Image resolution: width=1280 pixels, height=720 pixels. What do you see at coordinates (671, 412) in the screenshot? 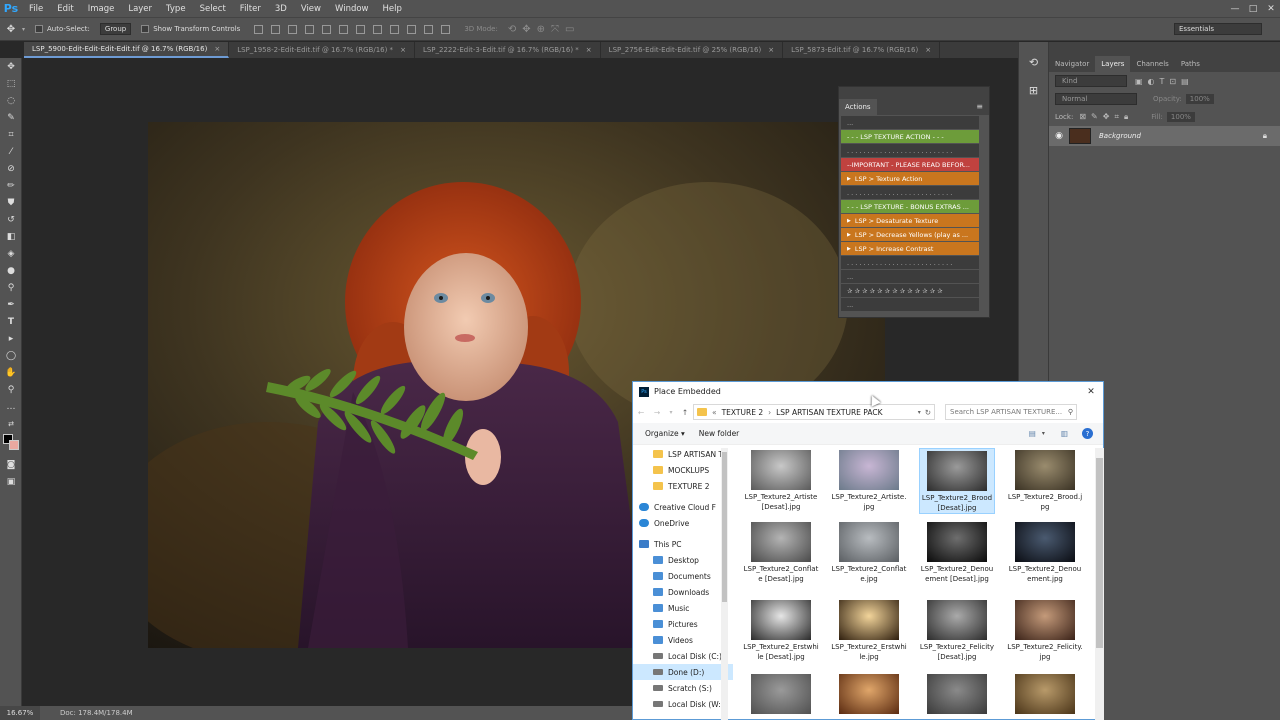
I see `recent-dropdown-icon: ▾` at bounding box center [671, 412].